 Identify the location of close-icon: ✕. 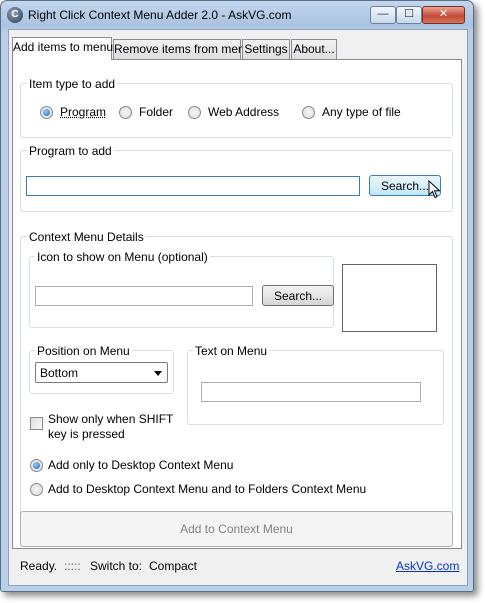
(443, 15).